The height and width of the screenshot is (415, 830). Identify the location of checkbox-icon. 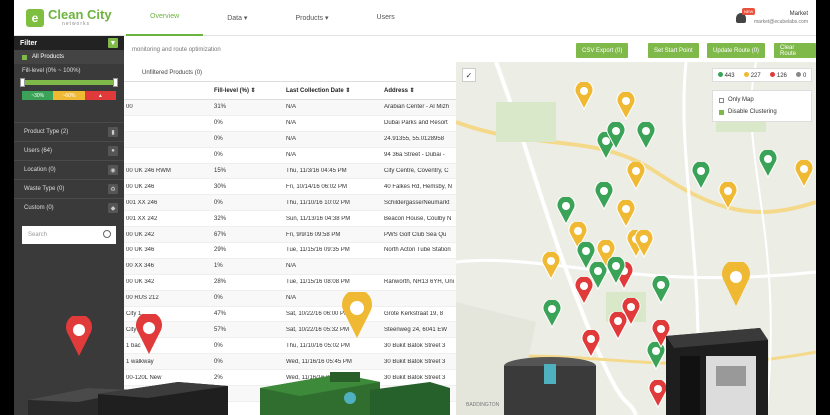
(721, 100).